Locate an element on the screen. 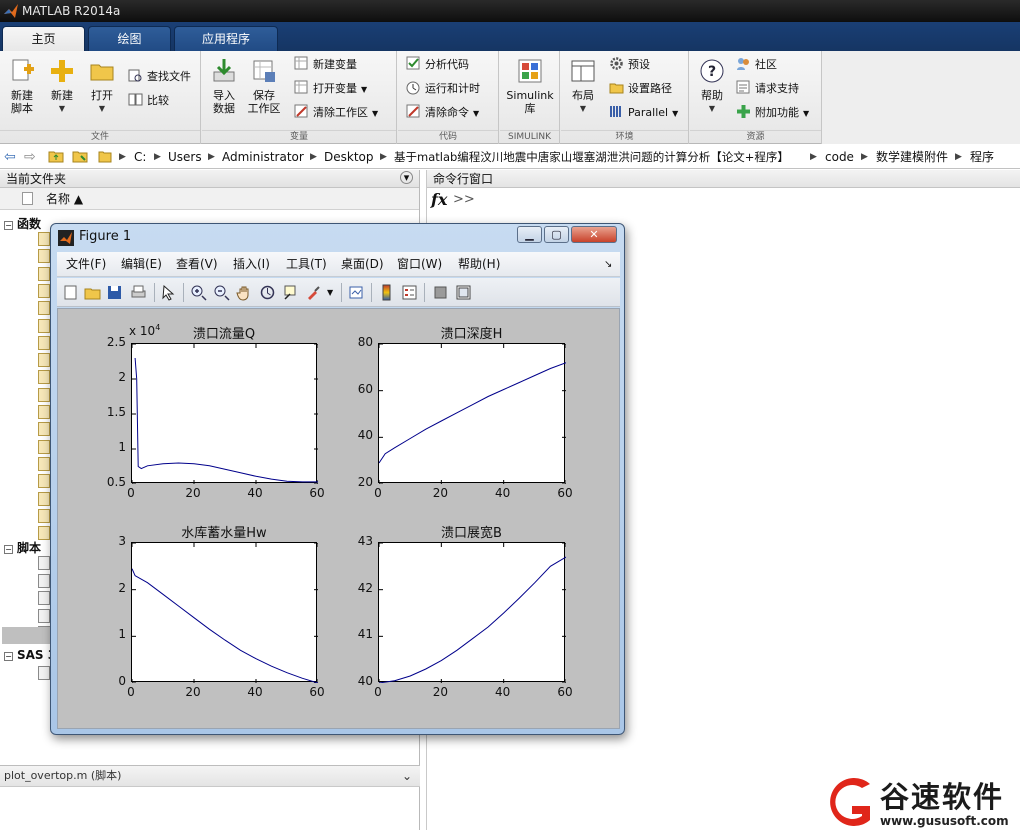 Image resolution: width=1020 pixels, height=830 pixels. maximize-button: ▢ is located at coordinates (556, 234).